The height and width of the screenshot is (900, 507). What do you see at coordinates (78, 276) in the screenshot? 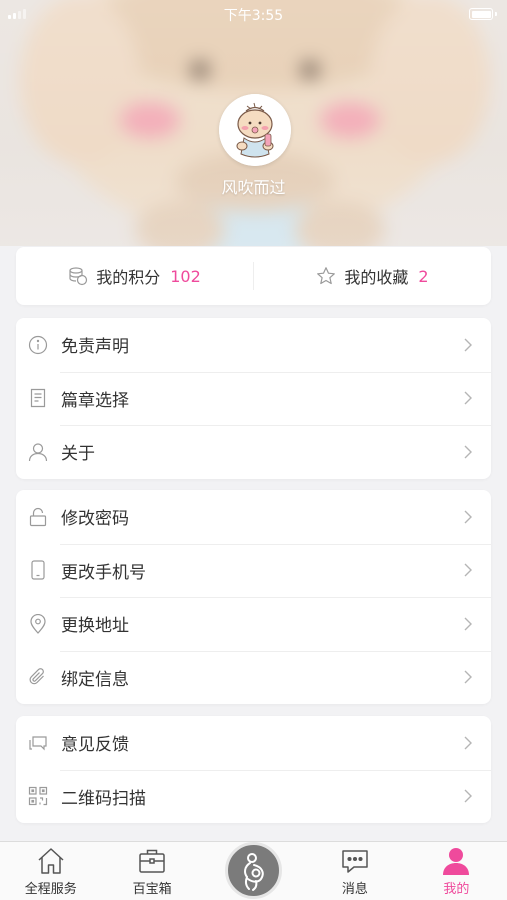
I see `coins-icon` at bounding box center [78, 276].